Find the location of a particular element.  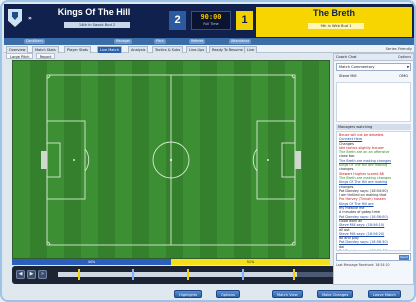

tab-overview: Overview is located at coordinates (17, 49).